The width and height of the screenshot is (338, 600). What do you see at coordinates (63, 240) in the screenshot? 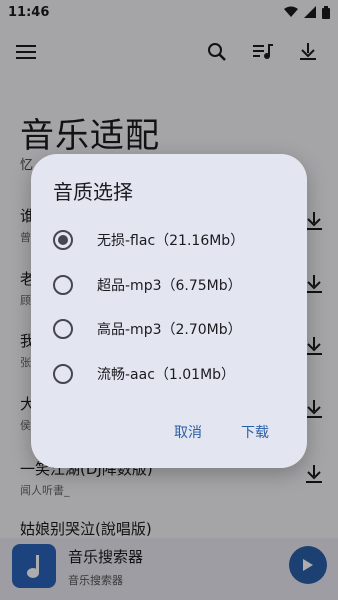
I see `radio-selected` at bounding box center [63, 240].